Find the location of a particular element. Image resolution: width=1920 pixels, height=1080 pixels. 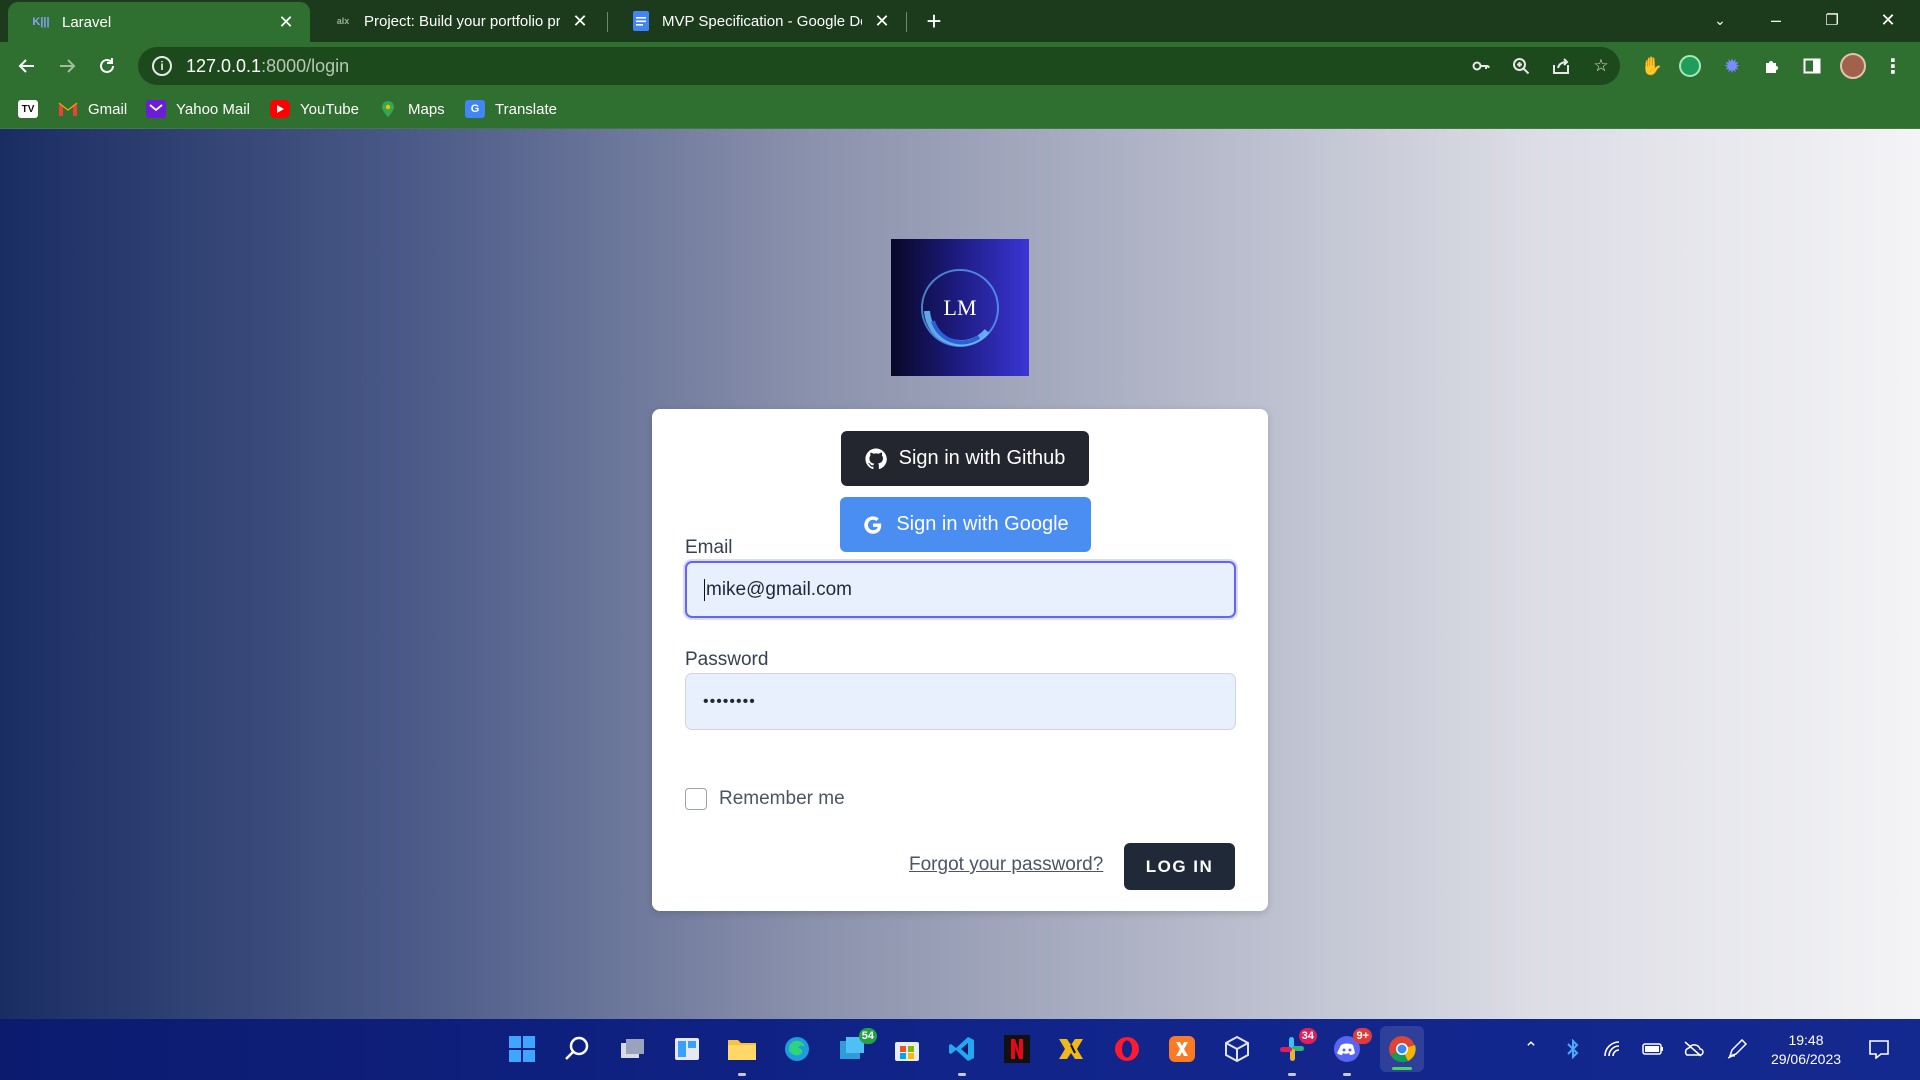

yahoo-mail-icon is located at coordinates (156, 109).